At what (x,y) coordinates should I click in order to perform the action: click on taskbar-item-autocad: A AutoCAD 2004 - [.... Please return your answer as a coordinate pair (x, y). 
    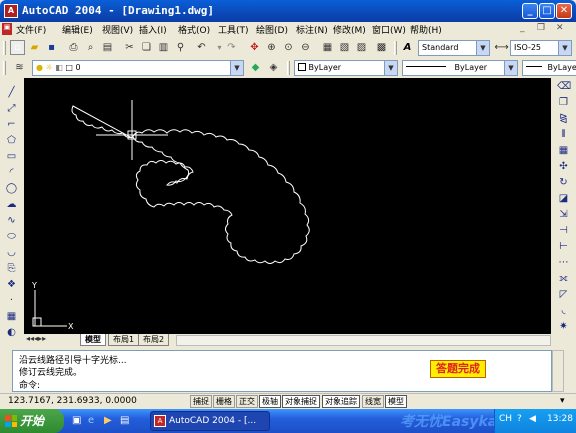
    Looking at the image, I should click on (210, 421).